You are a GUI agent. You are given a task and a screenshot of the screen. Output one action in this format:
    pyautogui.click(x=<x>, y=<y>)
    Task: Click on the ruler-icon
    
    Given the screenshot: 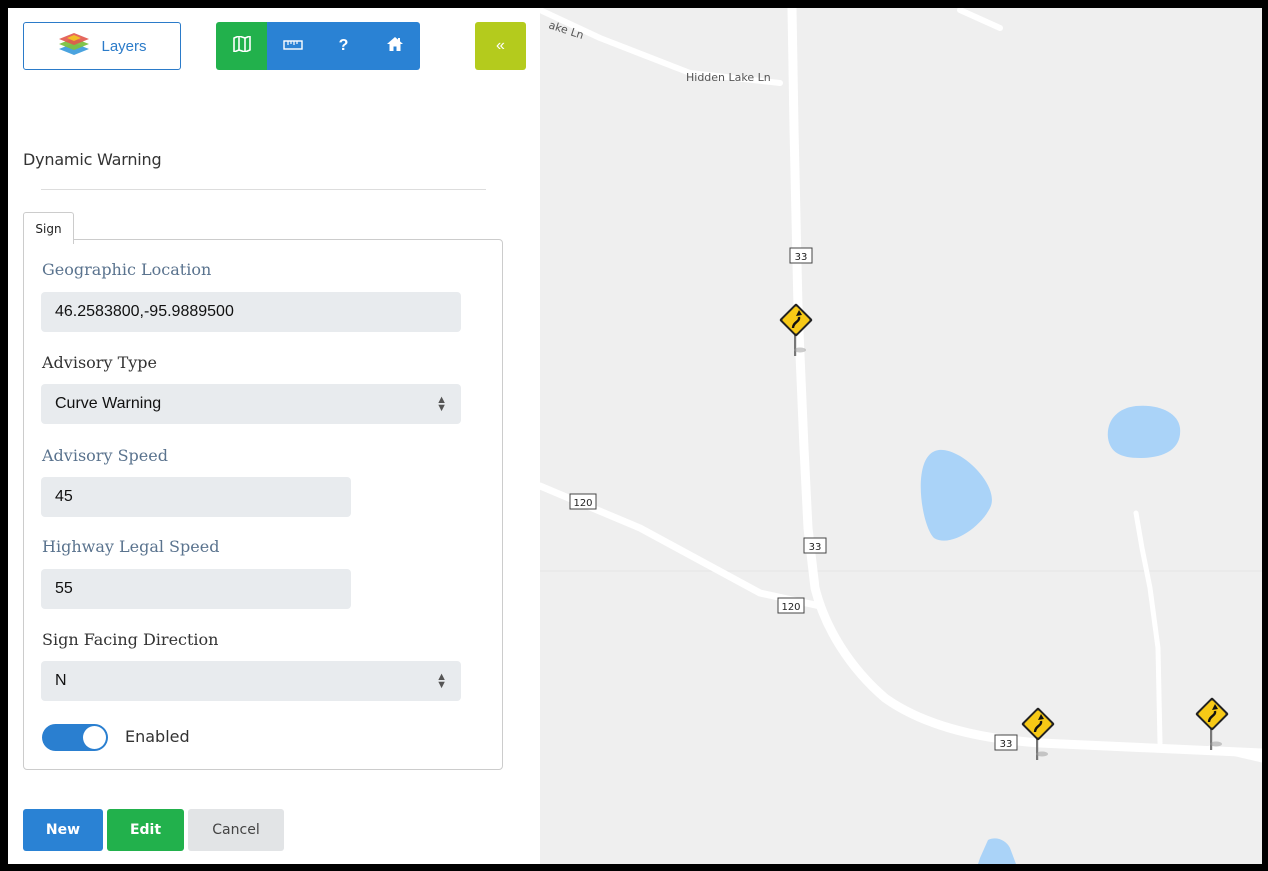 What is the action you would take?
    pyautogui.click(x=292, y=46)
    